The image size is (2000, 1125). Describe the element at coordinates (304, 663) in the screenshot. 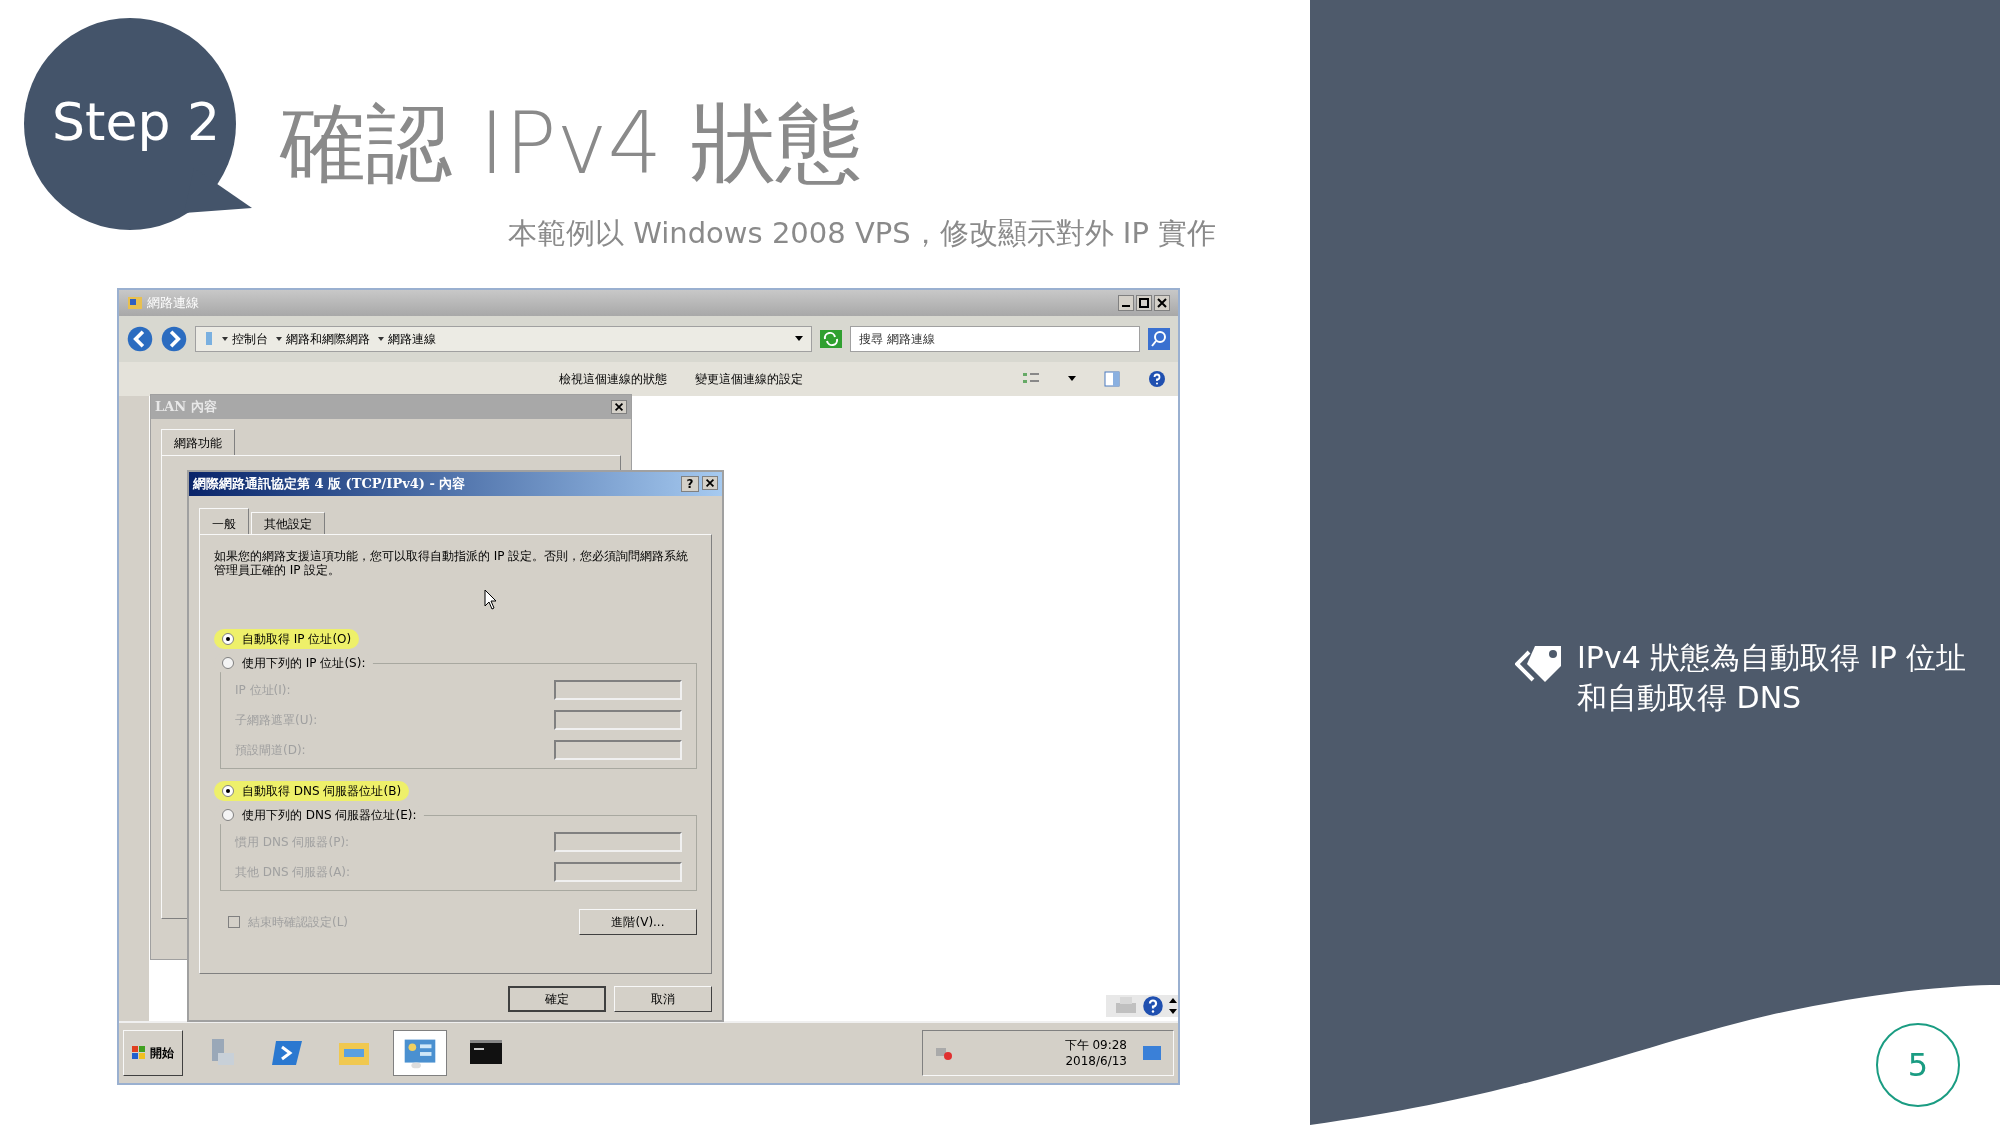

I see `radio-label: 使用下列的 IP 位址(S):` at that location.